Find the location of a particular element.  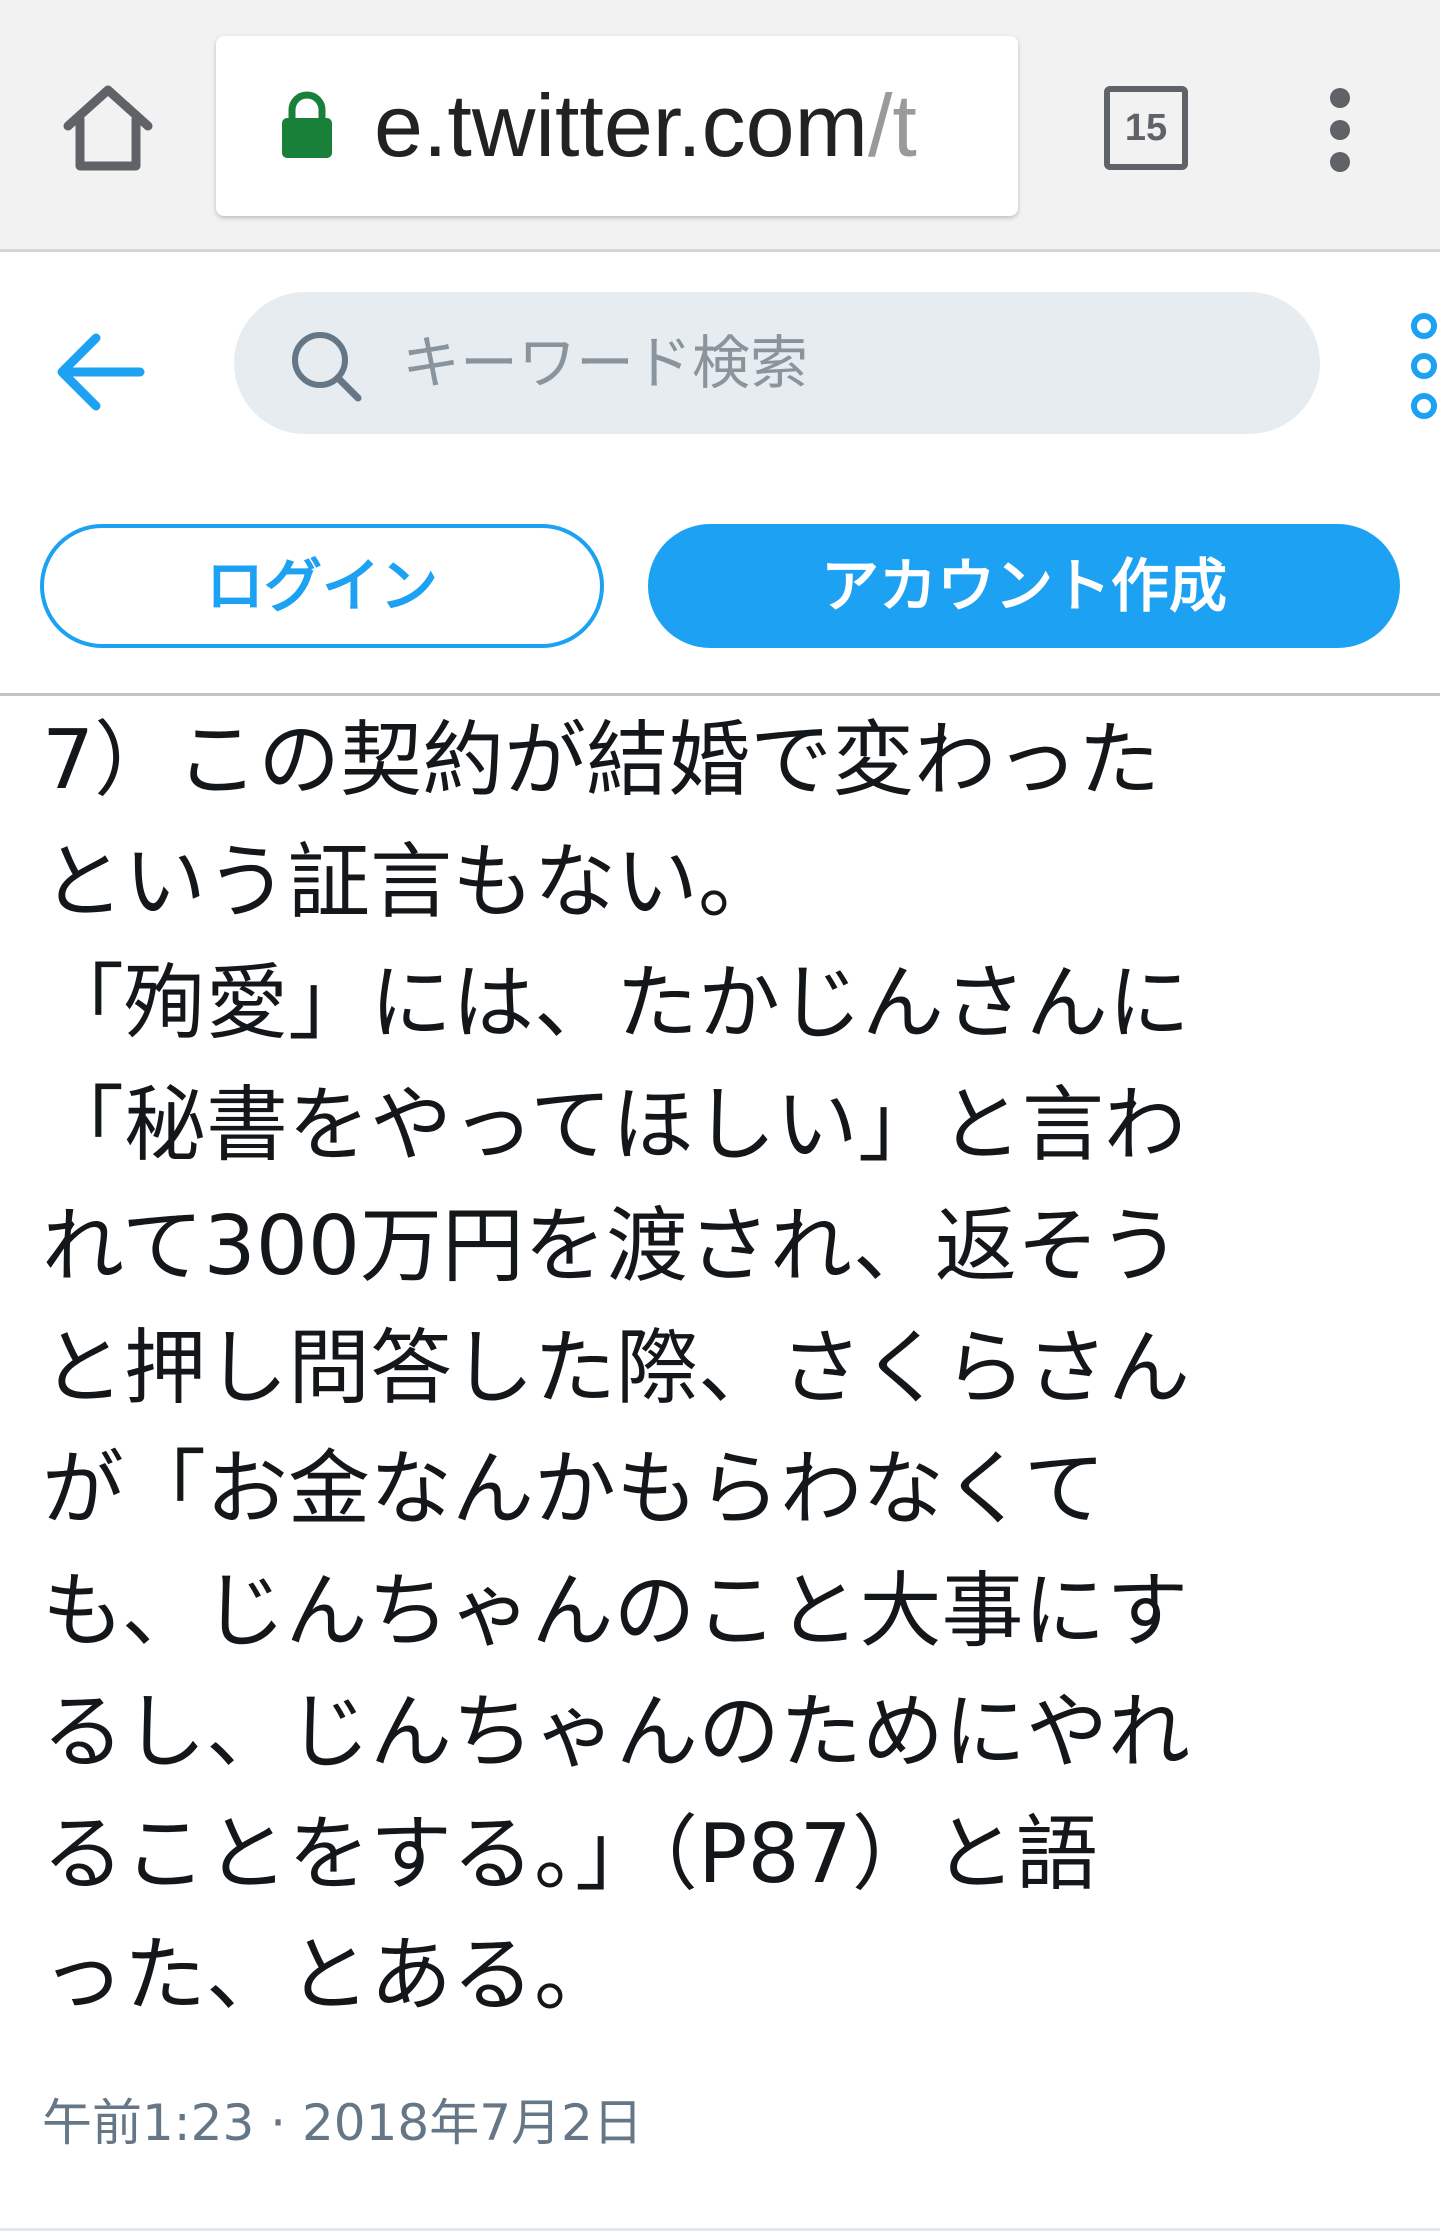

browser-toolbar: e.twitter.com/t 15 is located at coordinates (720, 126).